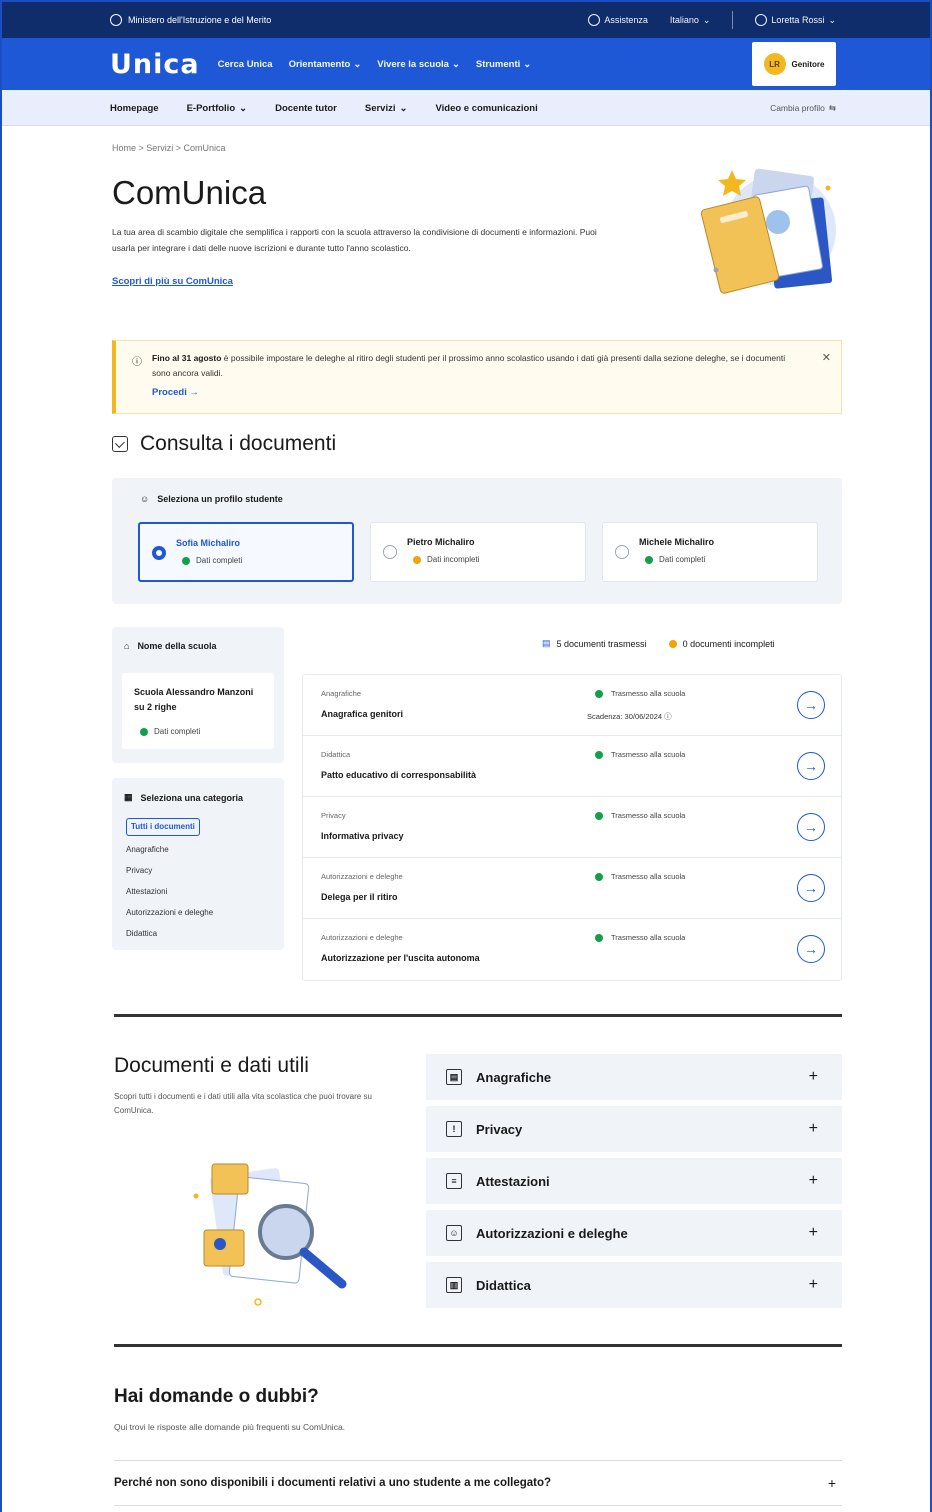 The width and height of the screenshot is (932, 1512). Describe the element at coordinates (359, 897) in the screenshot. I see `document-title: Delega per il ritiro` at that location.